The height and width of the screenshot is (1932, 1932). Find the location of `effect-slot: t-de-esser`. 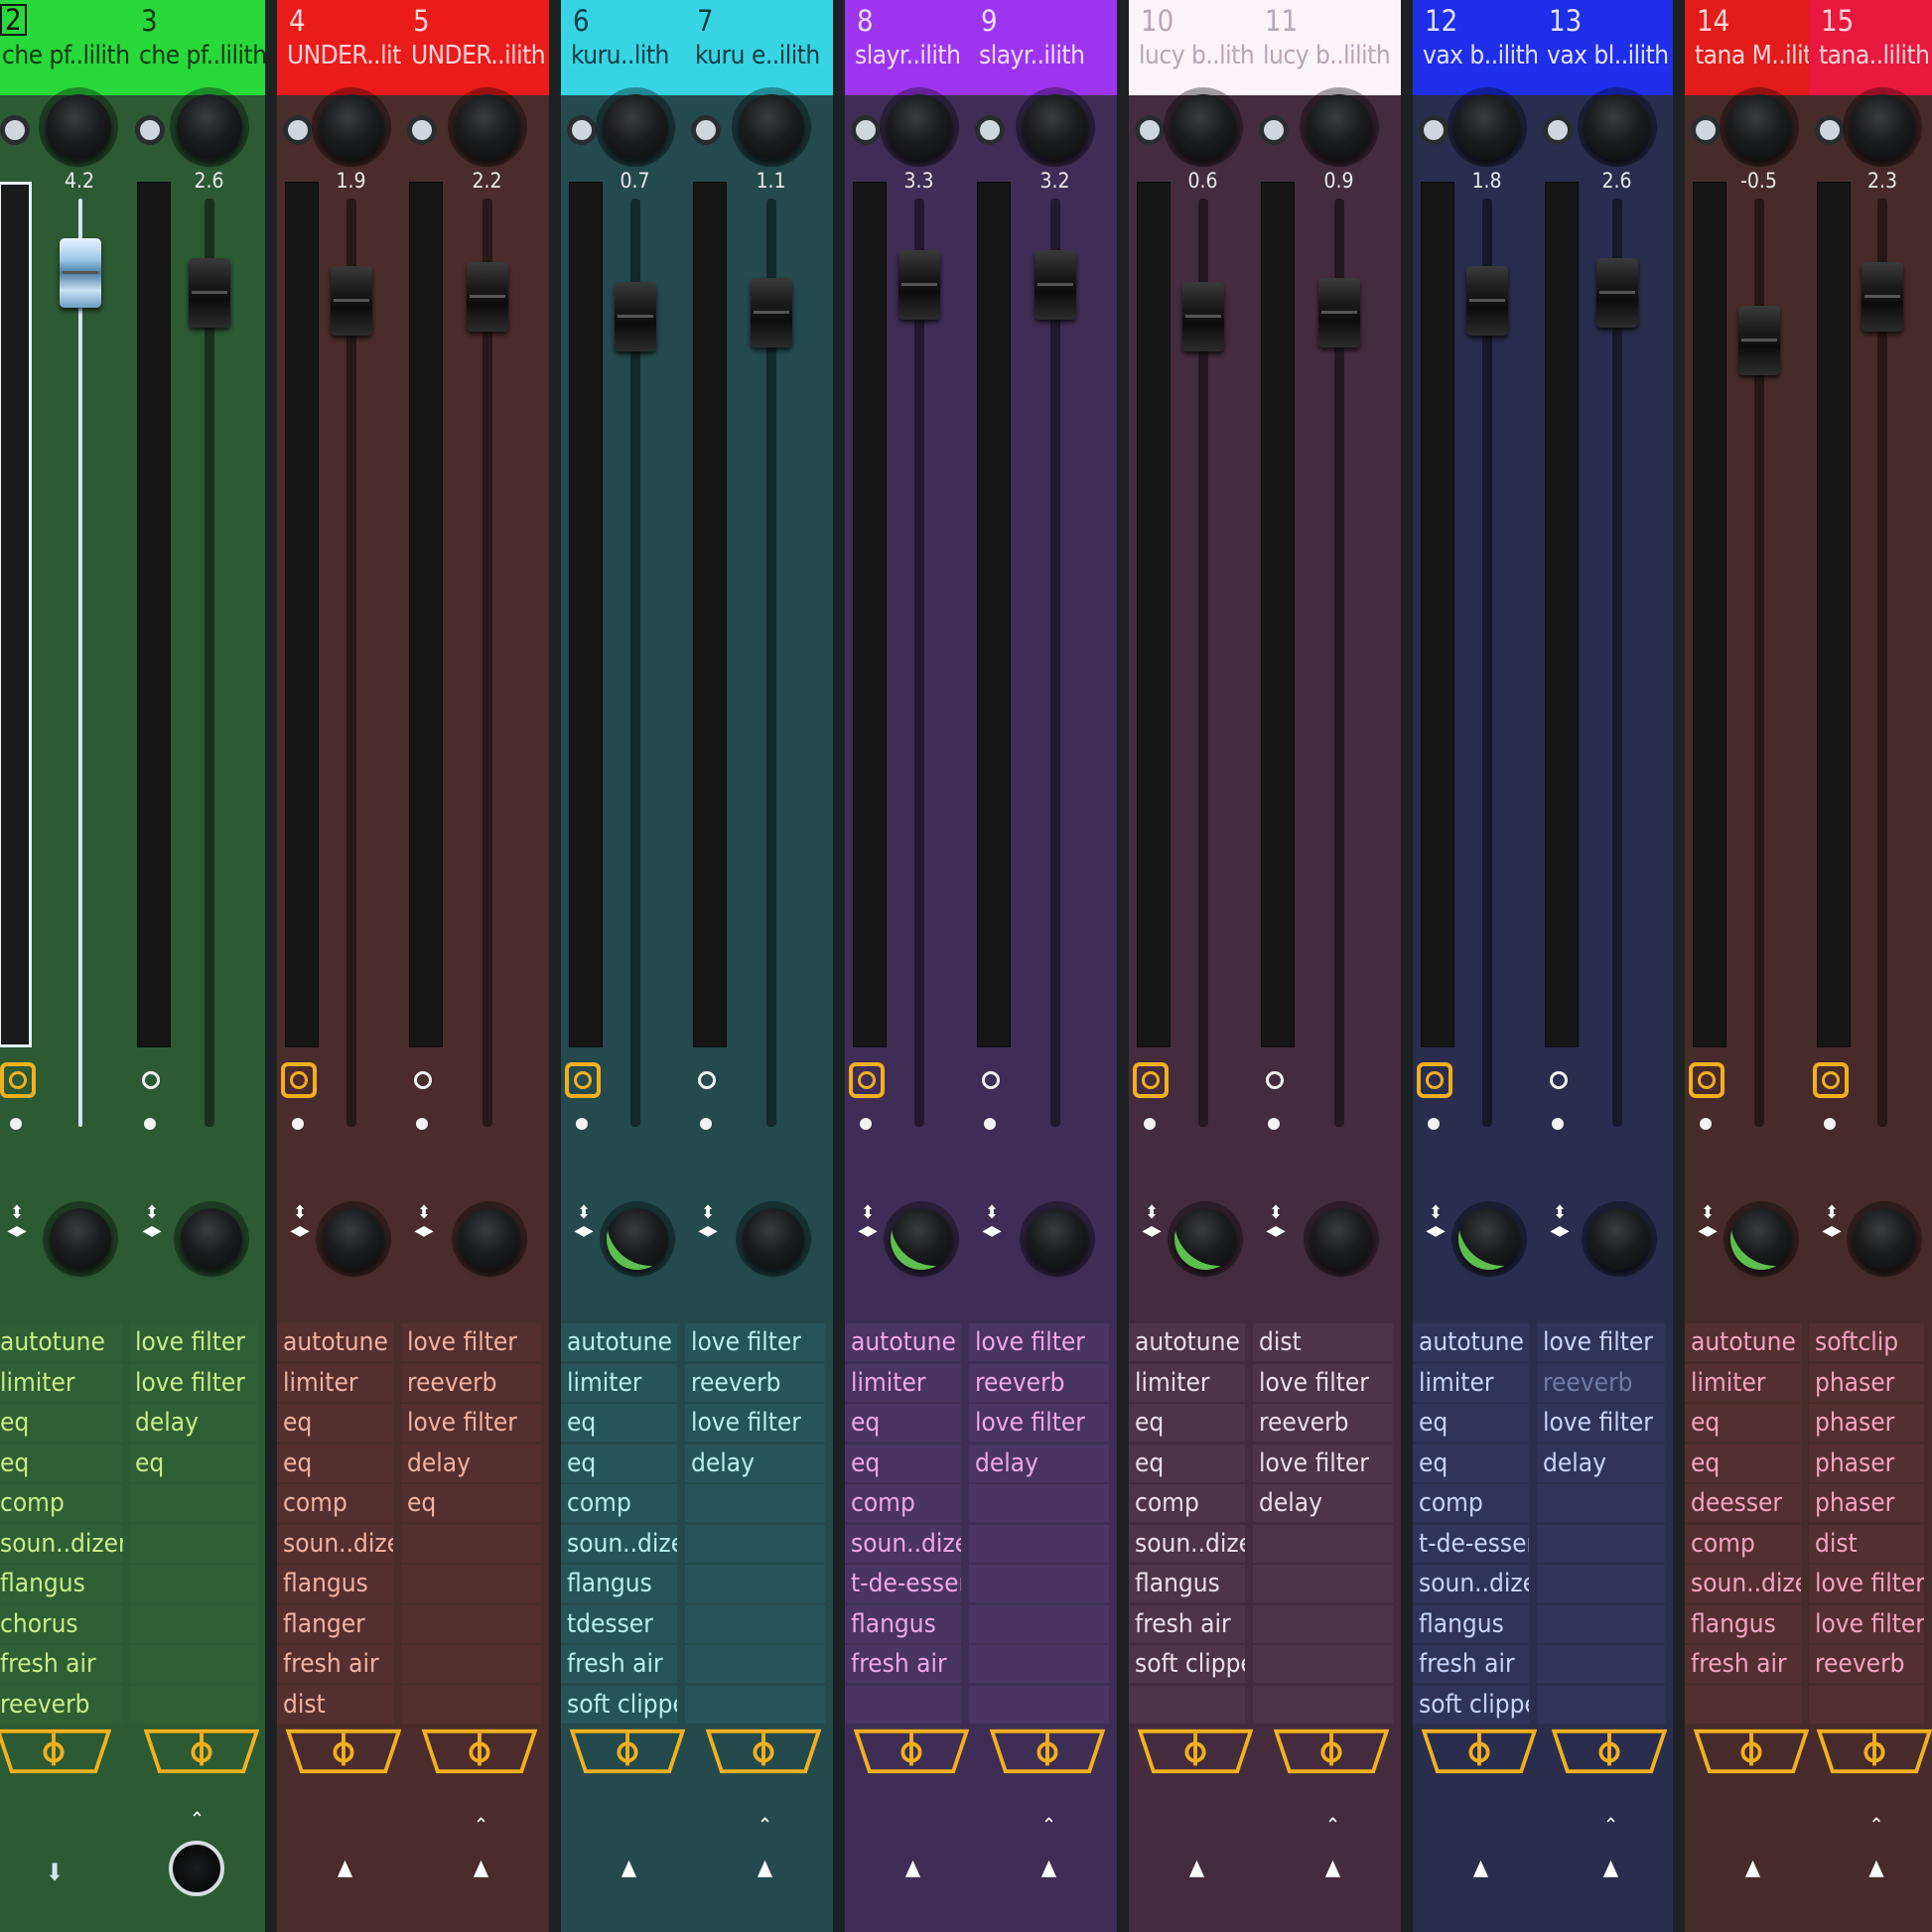

effect-slot: t-de-esser is located at coordinates (903, 1584).